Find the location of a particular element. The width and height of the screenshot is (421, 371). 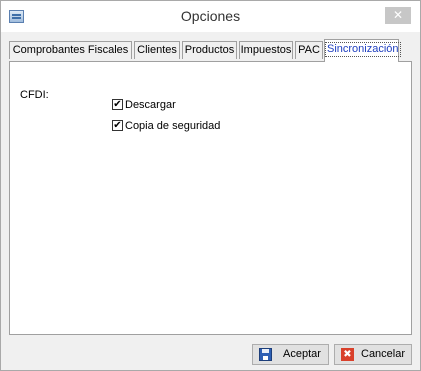

window-title: Opciones is located at coordinates (210, 16).